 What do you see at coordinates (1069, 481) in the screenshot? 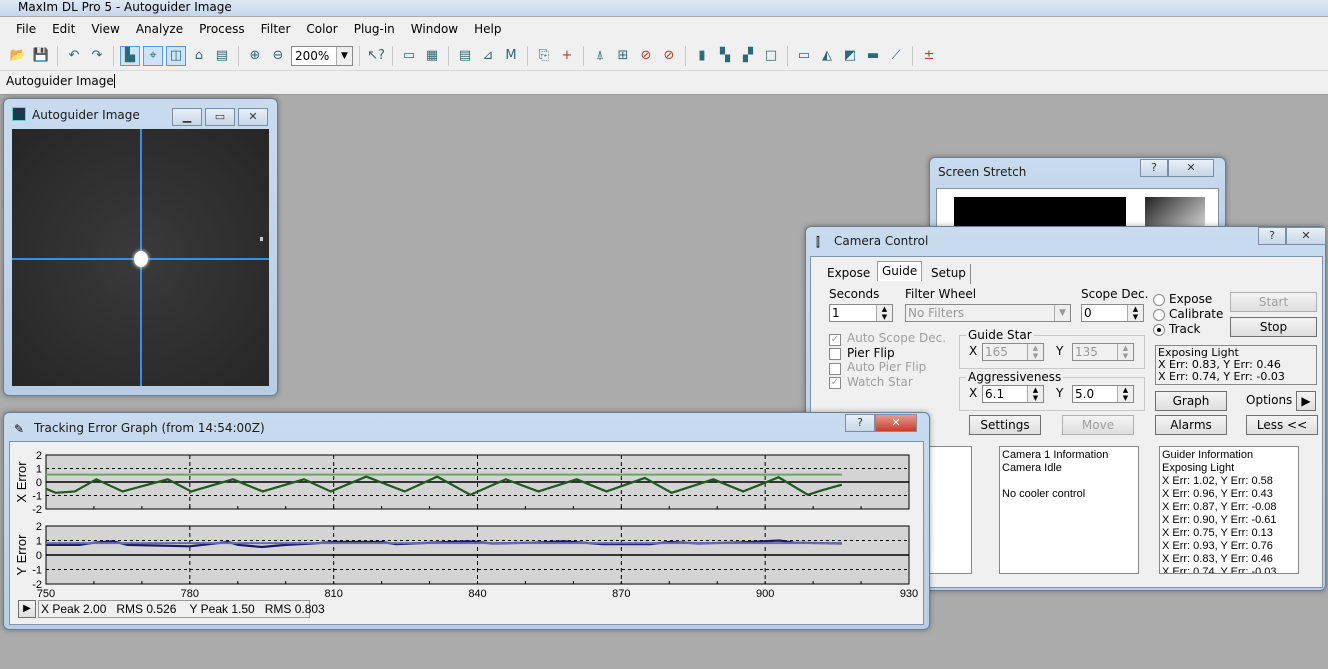
I see `info-line` at bounding box center [1069, 481].